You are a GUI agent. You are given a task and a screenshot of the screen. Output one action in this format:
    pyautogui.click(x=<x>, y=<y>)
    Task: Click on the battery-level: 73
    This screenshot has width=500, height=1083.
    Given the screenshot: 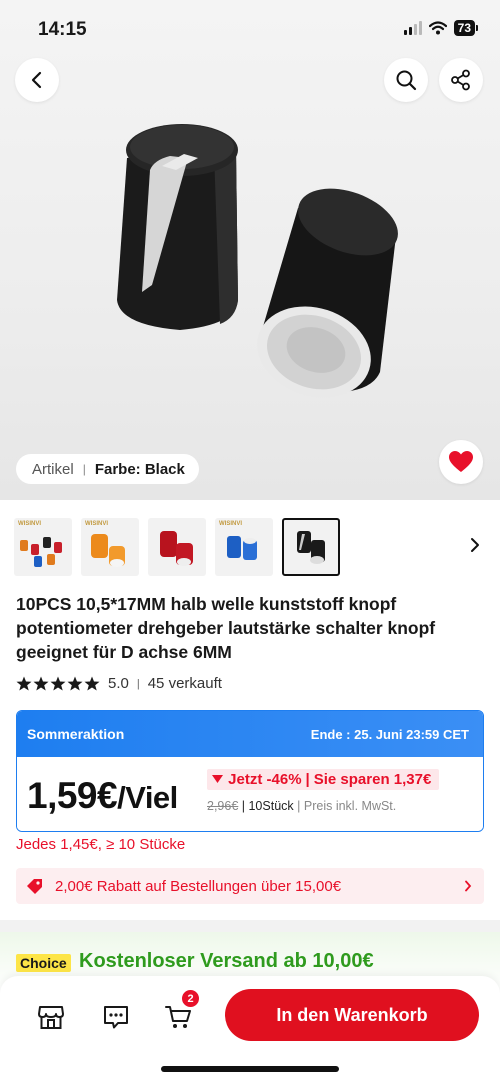 What is the action you would take?
    pyautogui.click(x=464, y=28)
    